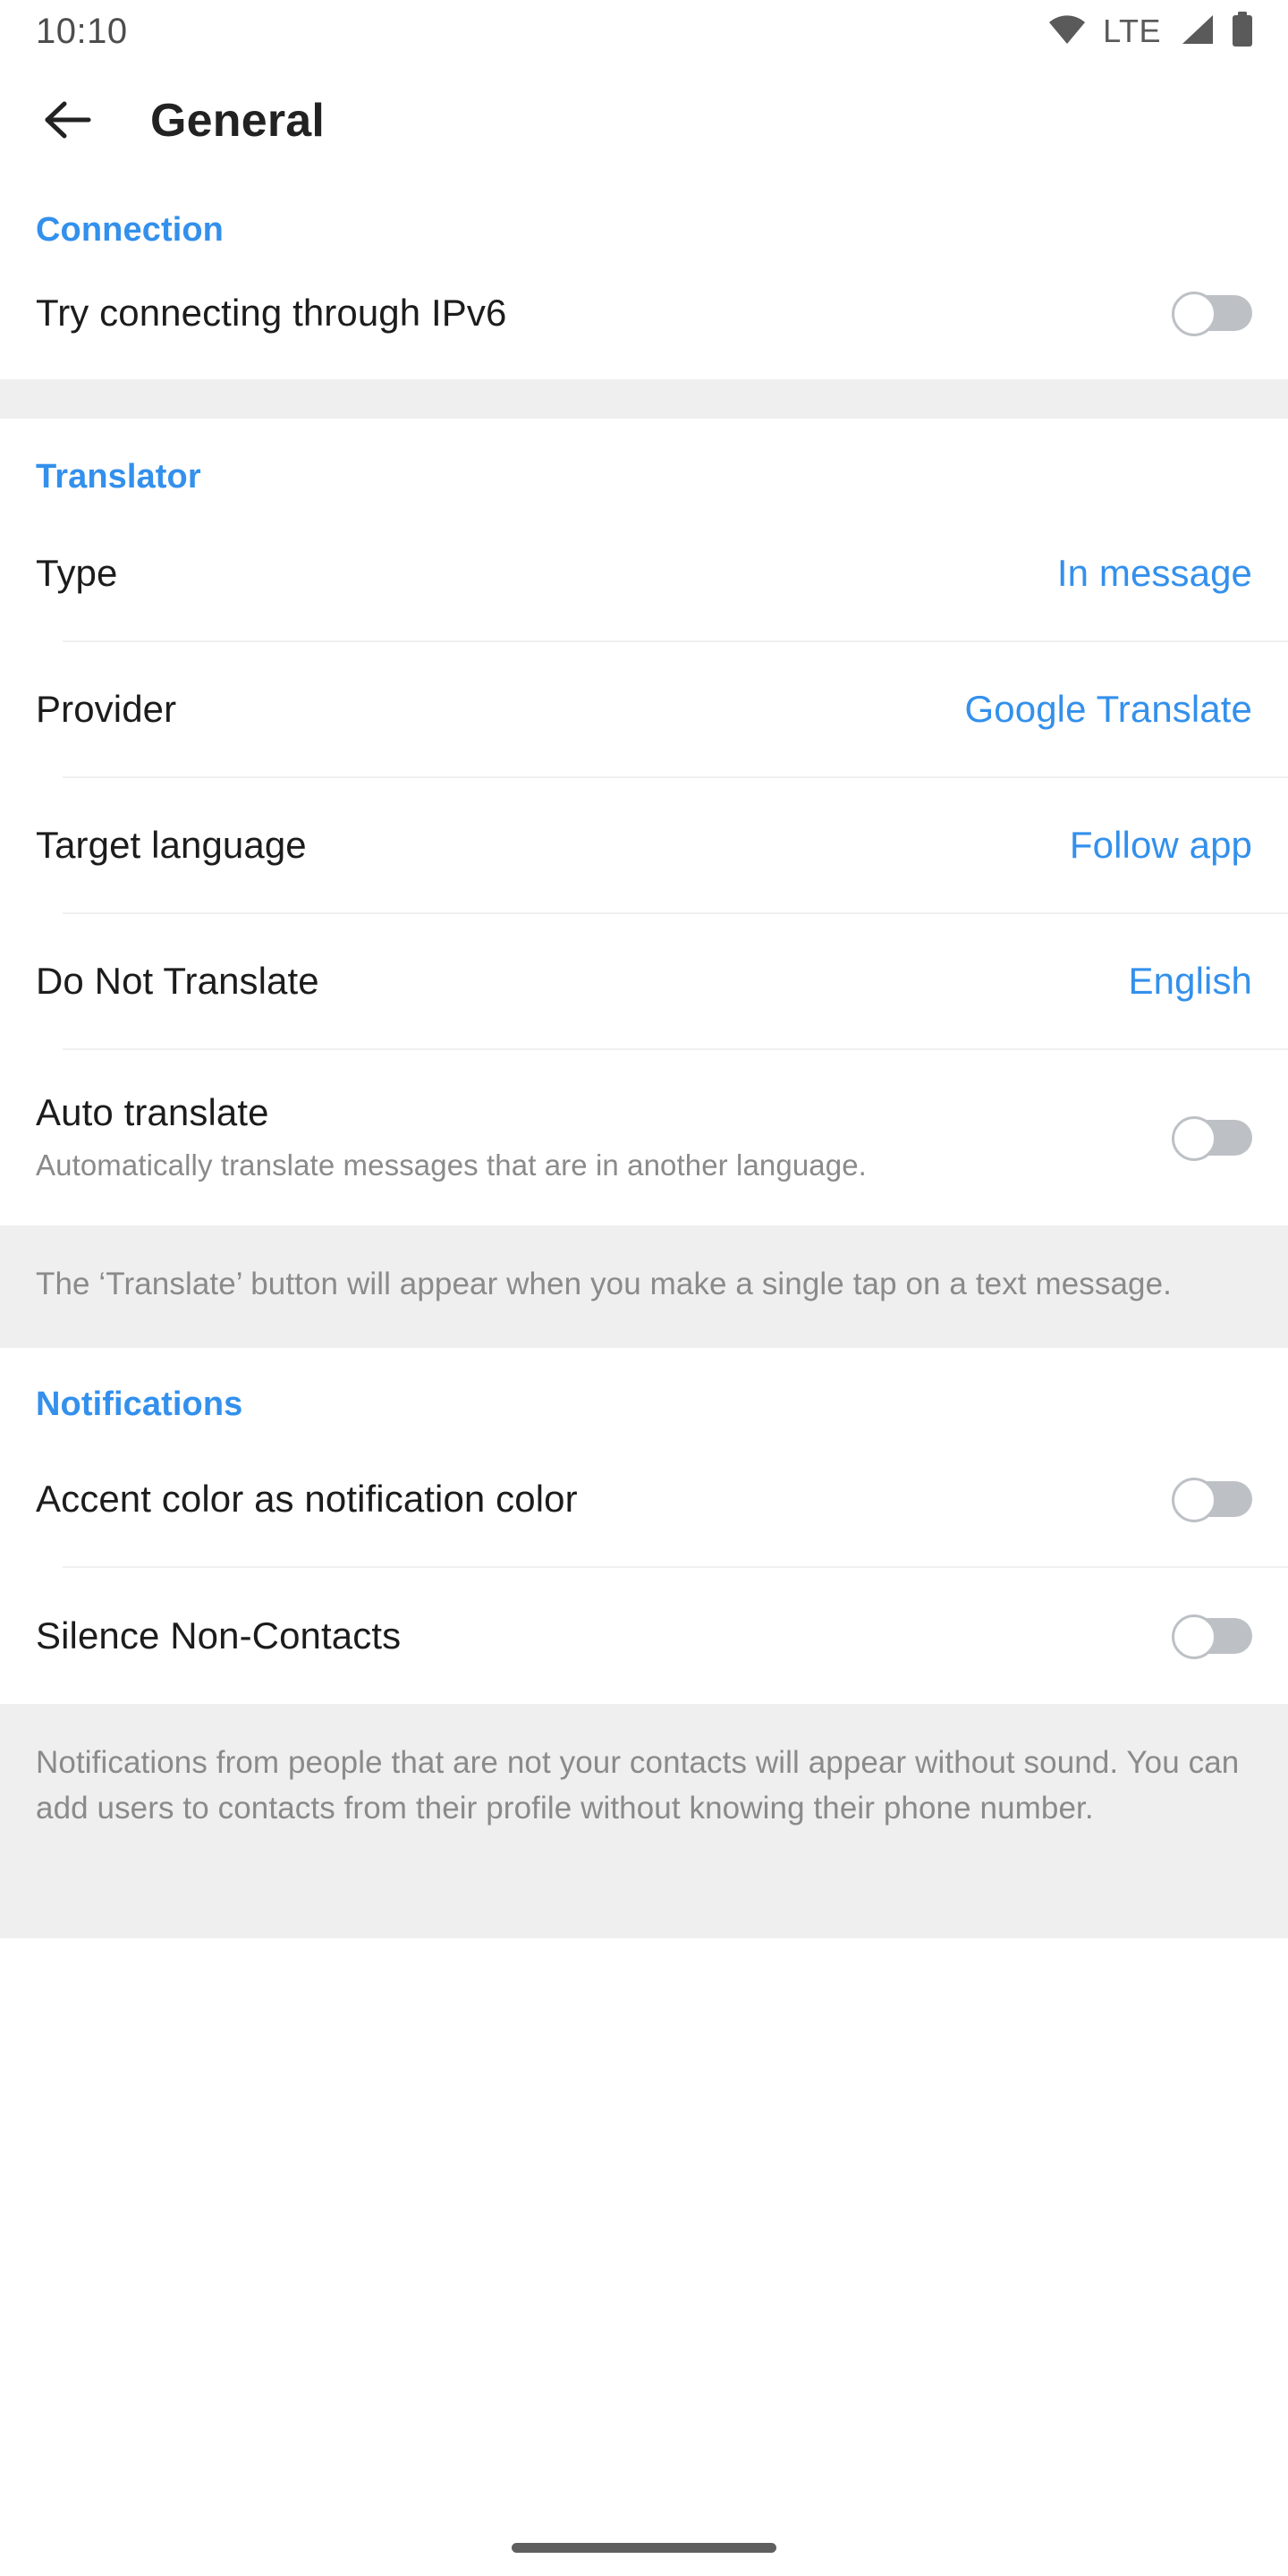 This screenshot has width=1288, height=2576. What do you see at coordinates (139, 1404) in the screenshot?
I see `section-header-notifications: Notifications` at bounding box center [139, 1404].